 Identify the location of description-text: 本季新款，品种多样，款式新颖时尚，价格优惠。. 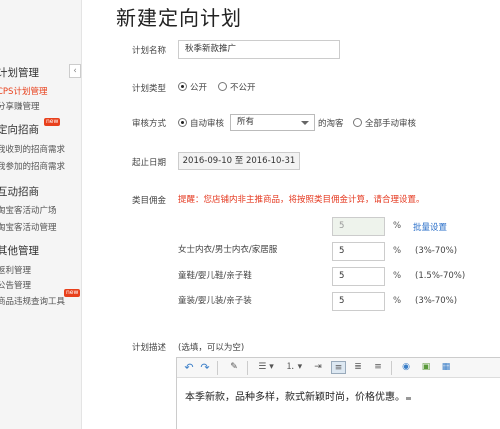
(295, 397).